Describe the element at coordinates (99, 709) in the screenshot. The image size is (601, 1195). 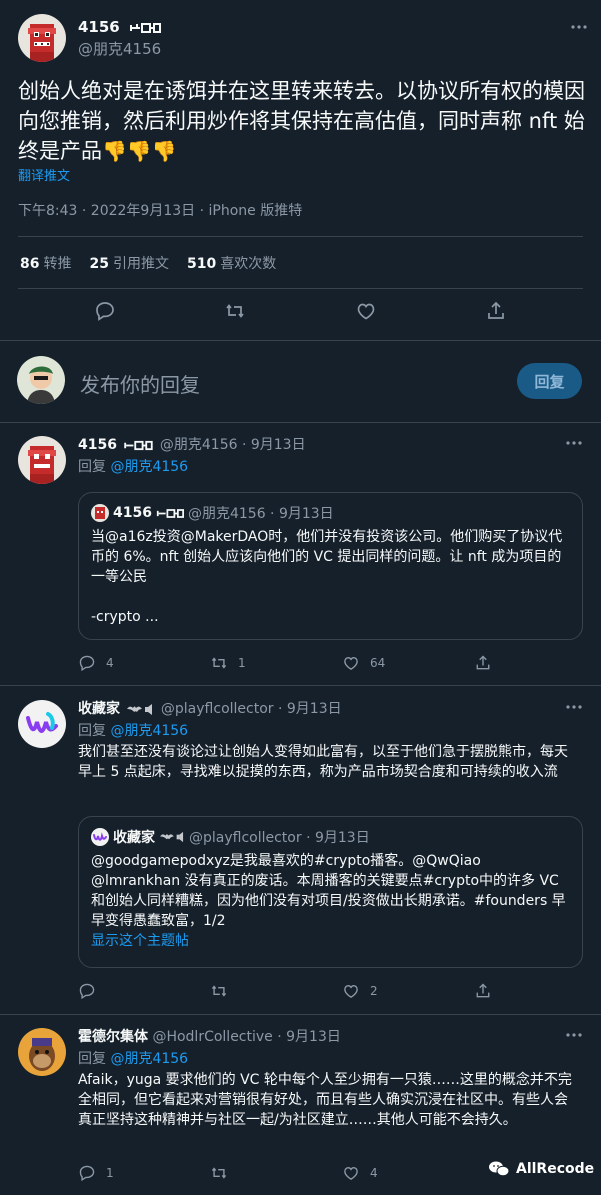
I see `author-name: 收藏家` at that location.